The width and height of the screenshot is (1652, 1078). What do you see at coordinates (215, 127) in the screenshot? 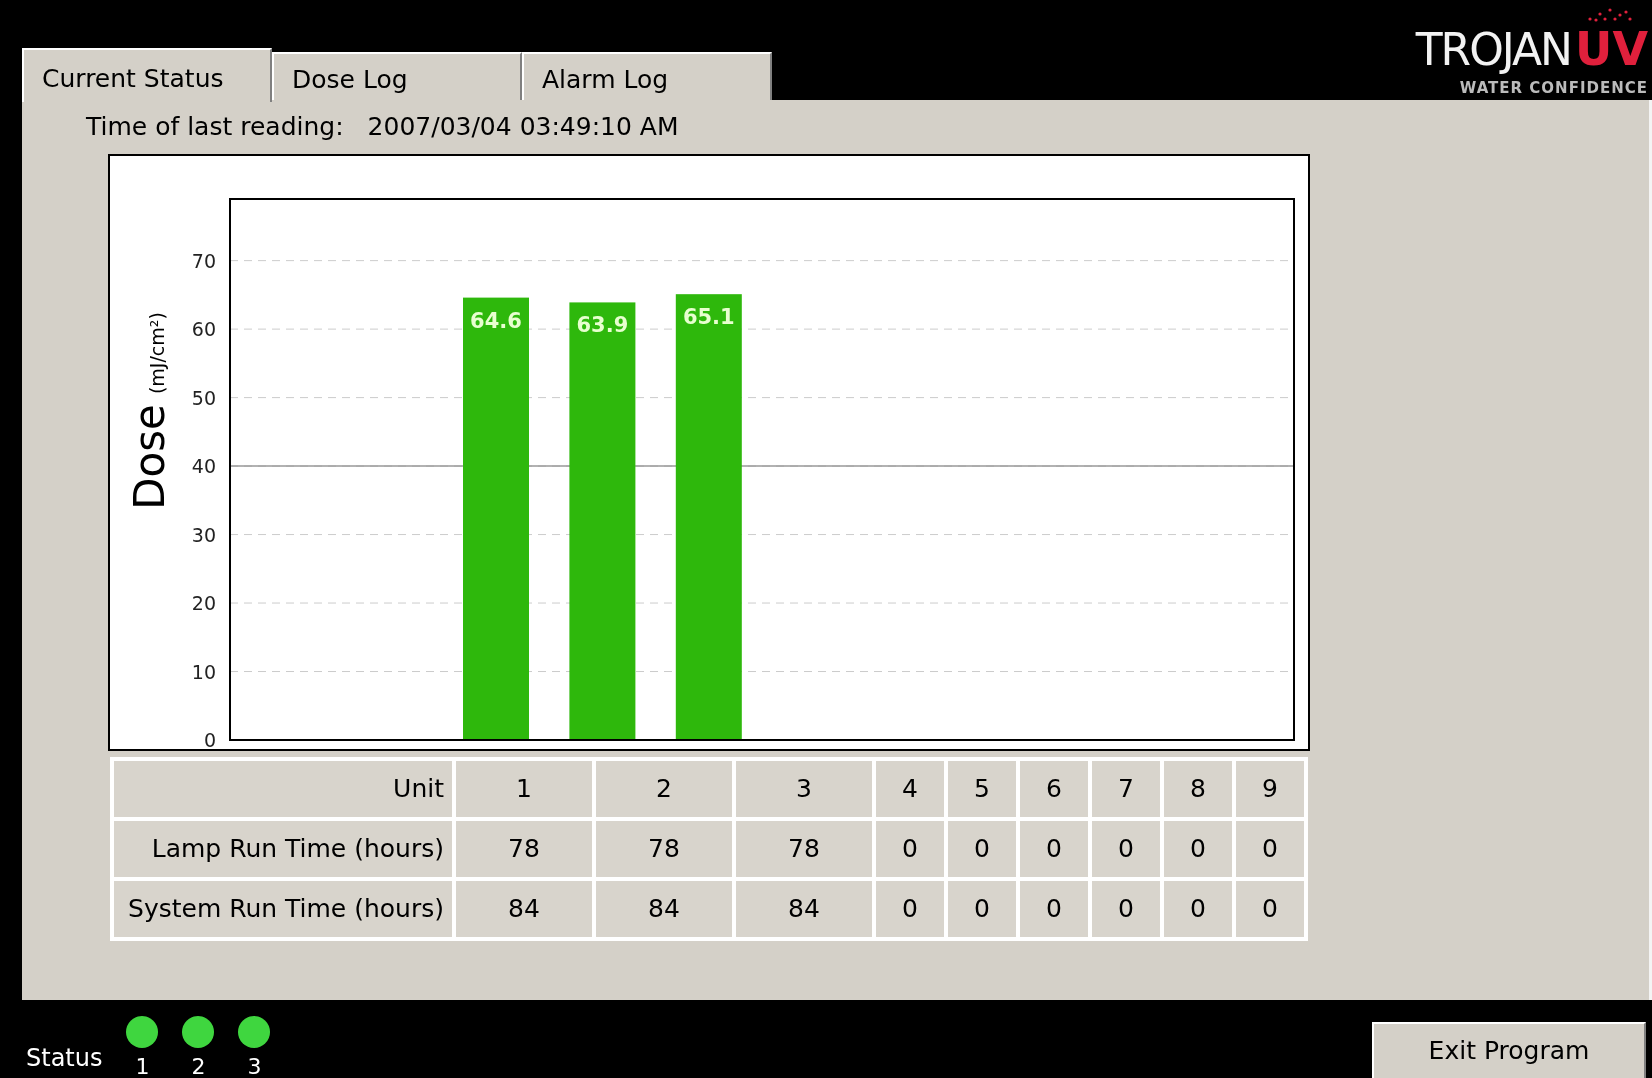
I see `reading-label: Time of last reading:` at bounding box center [215, 127].